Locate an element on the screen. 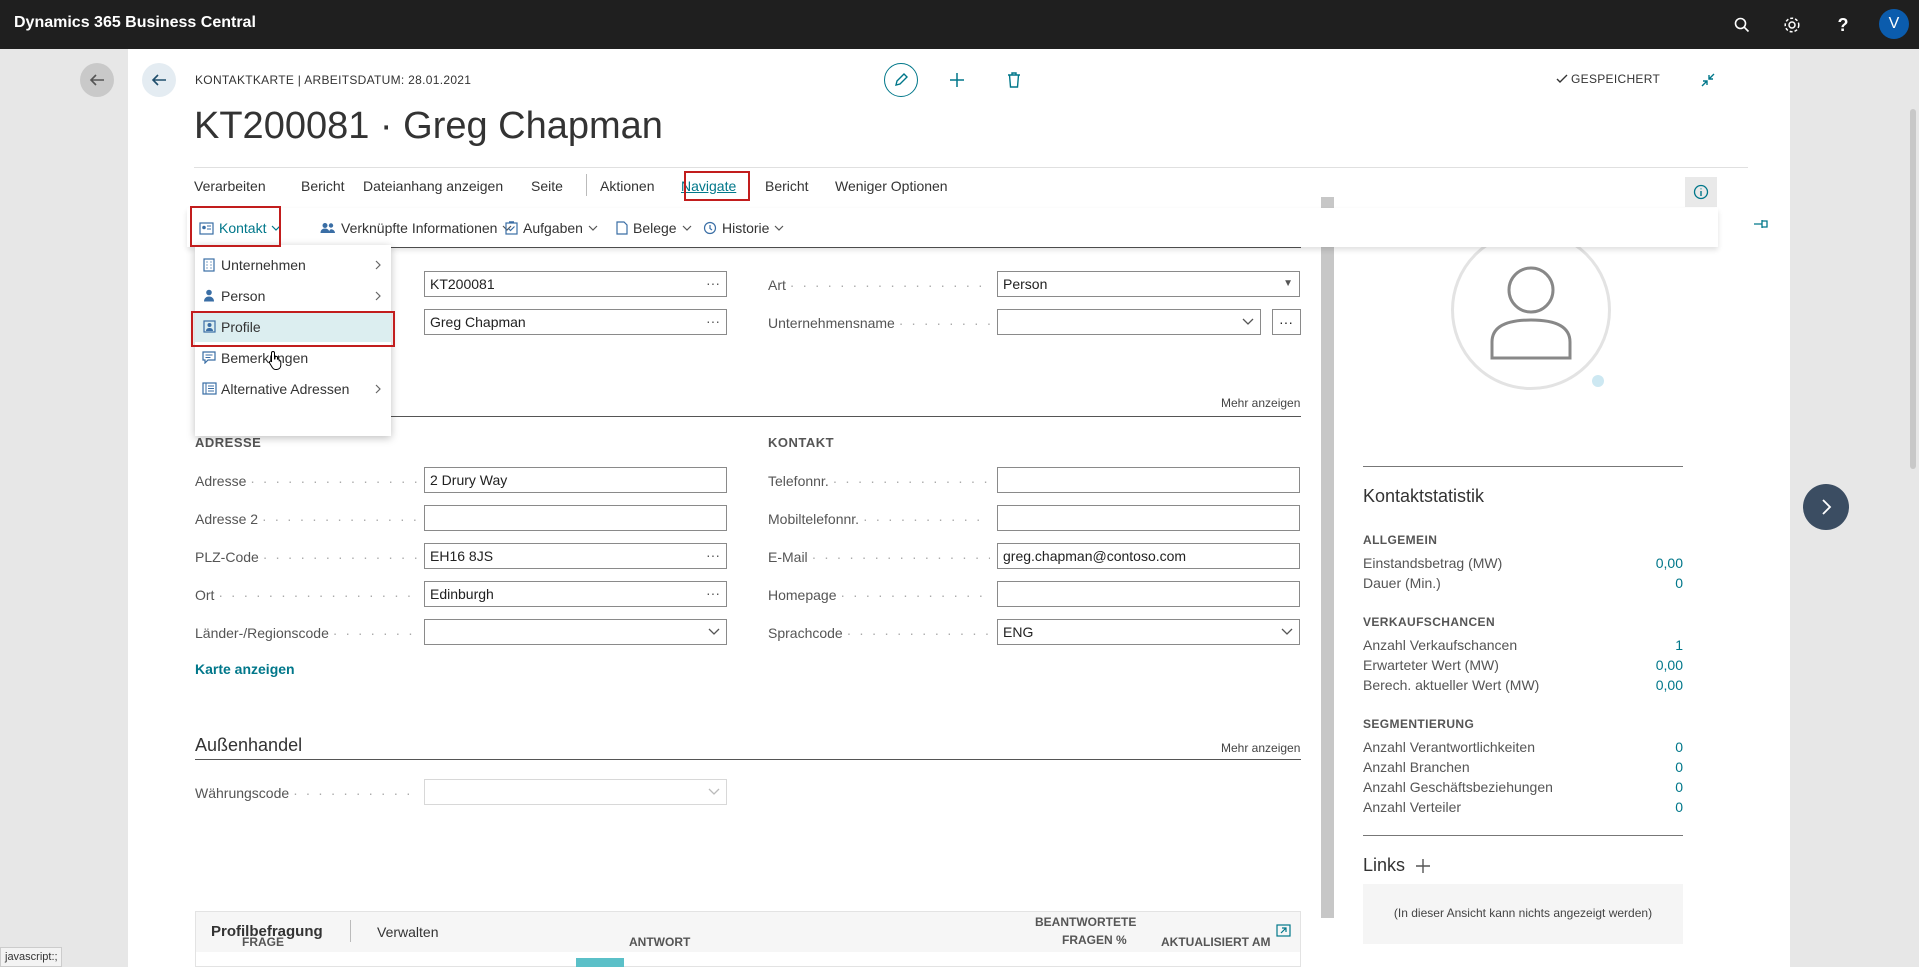  label-text: Adresse 2 is located at coordinates (227, 519).